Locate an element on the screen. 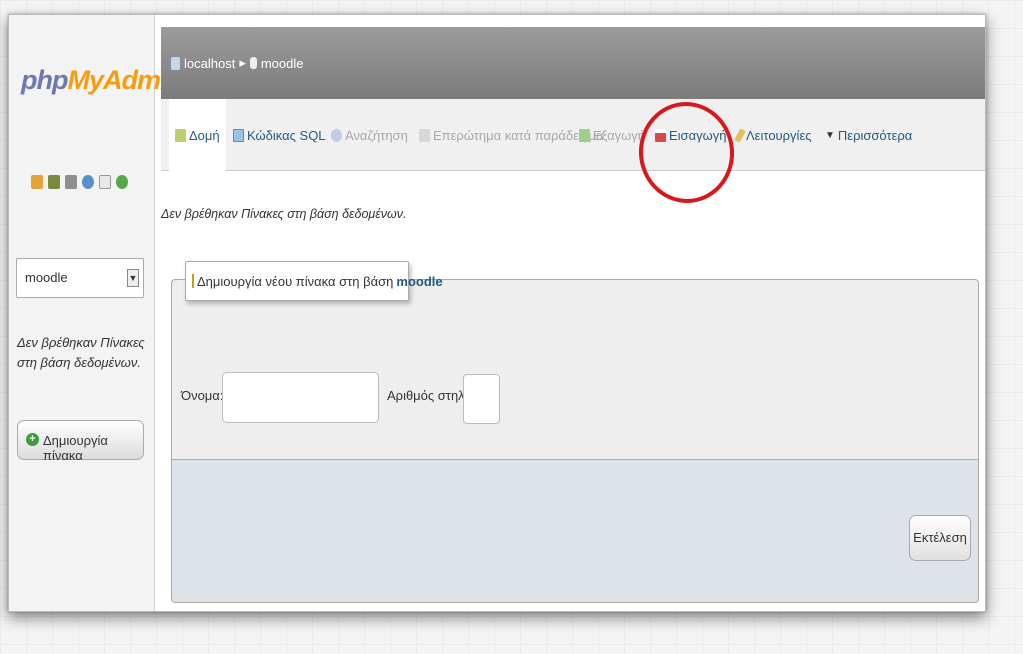 This screenshot has height=654, width=1023. database-icon is located at coordinates (253, 63).